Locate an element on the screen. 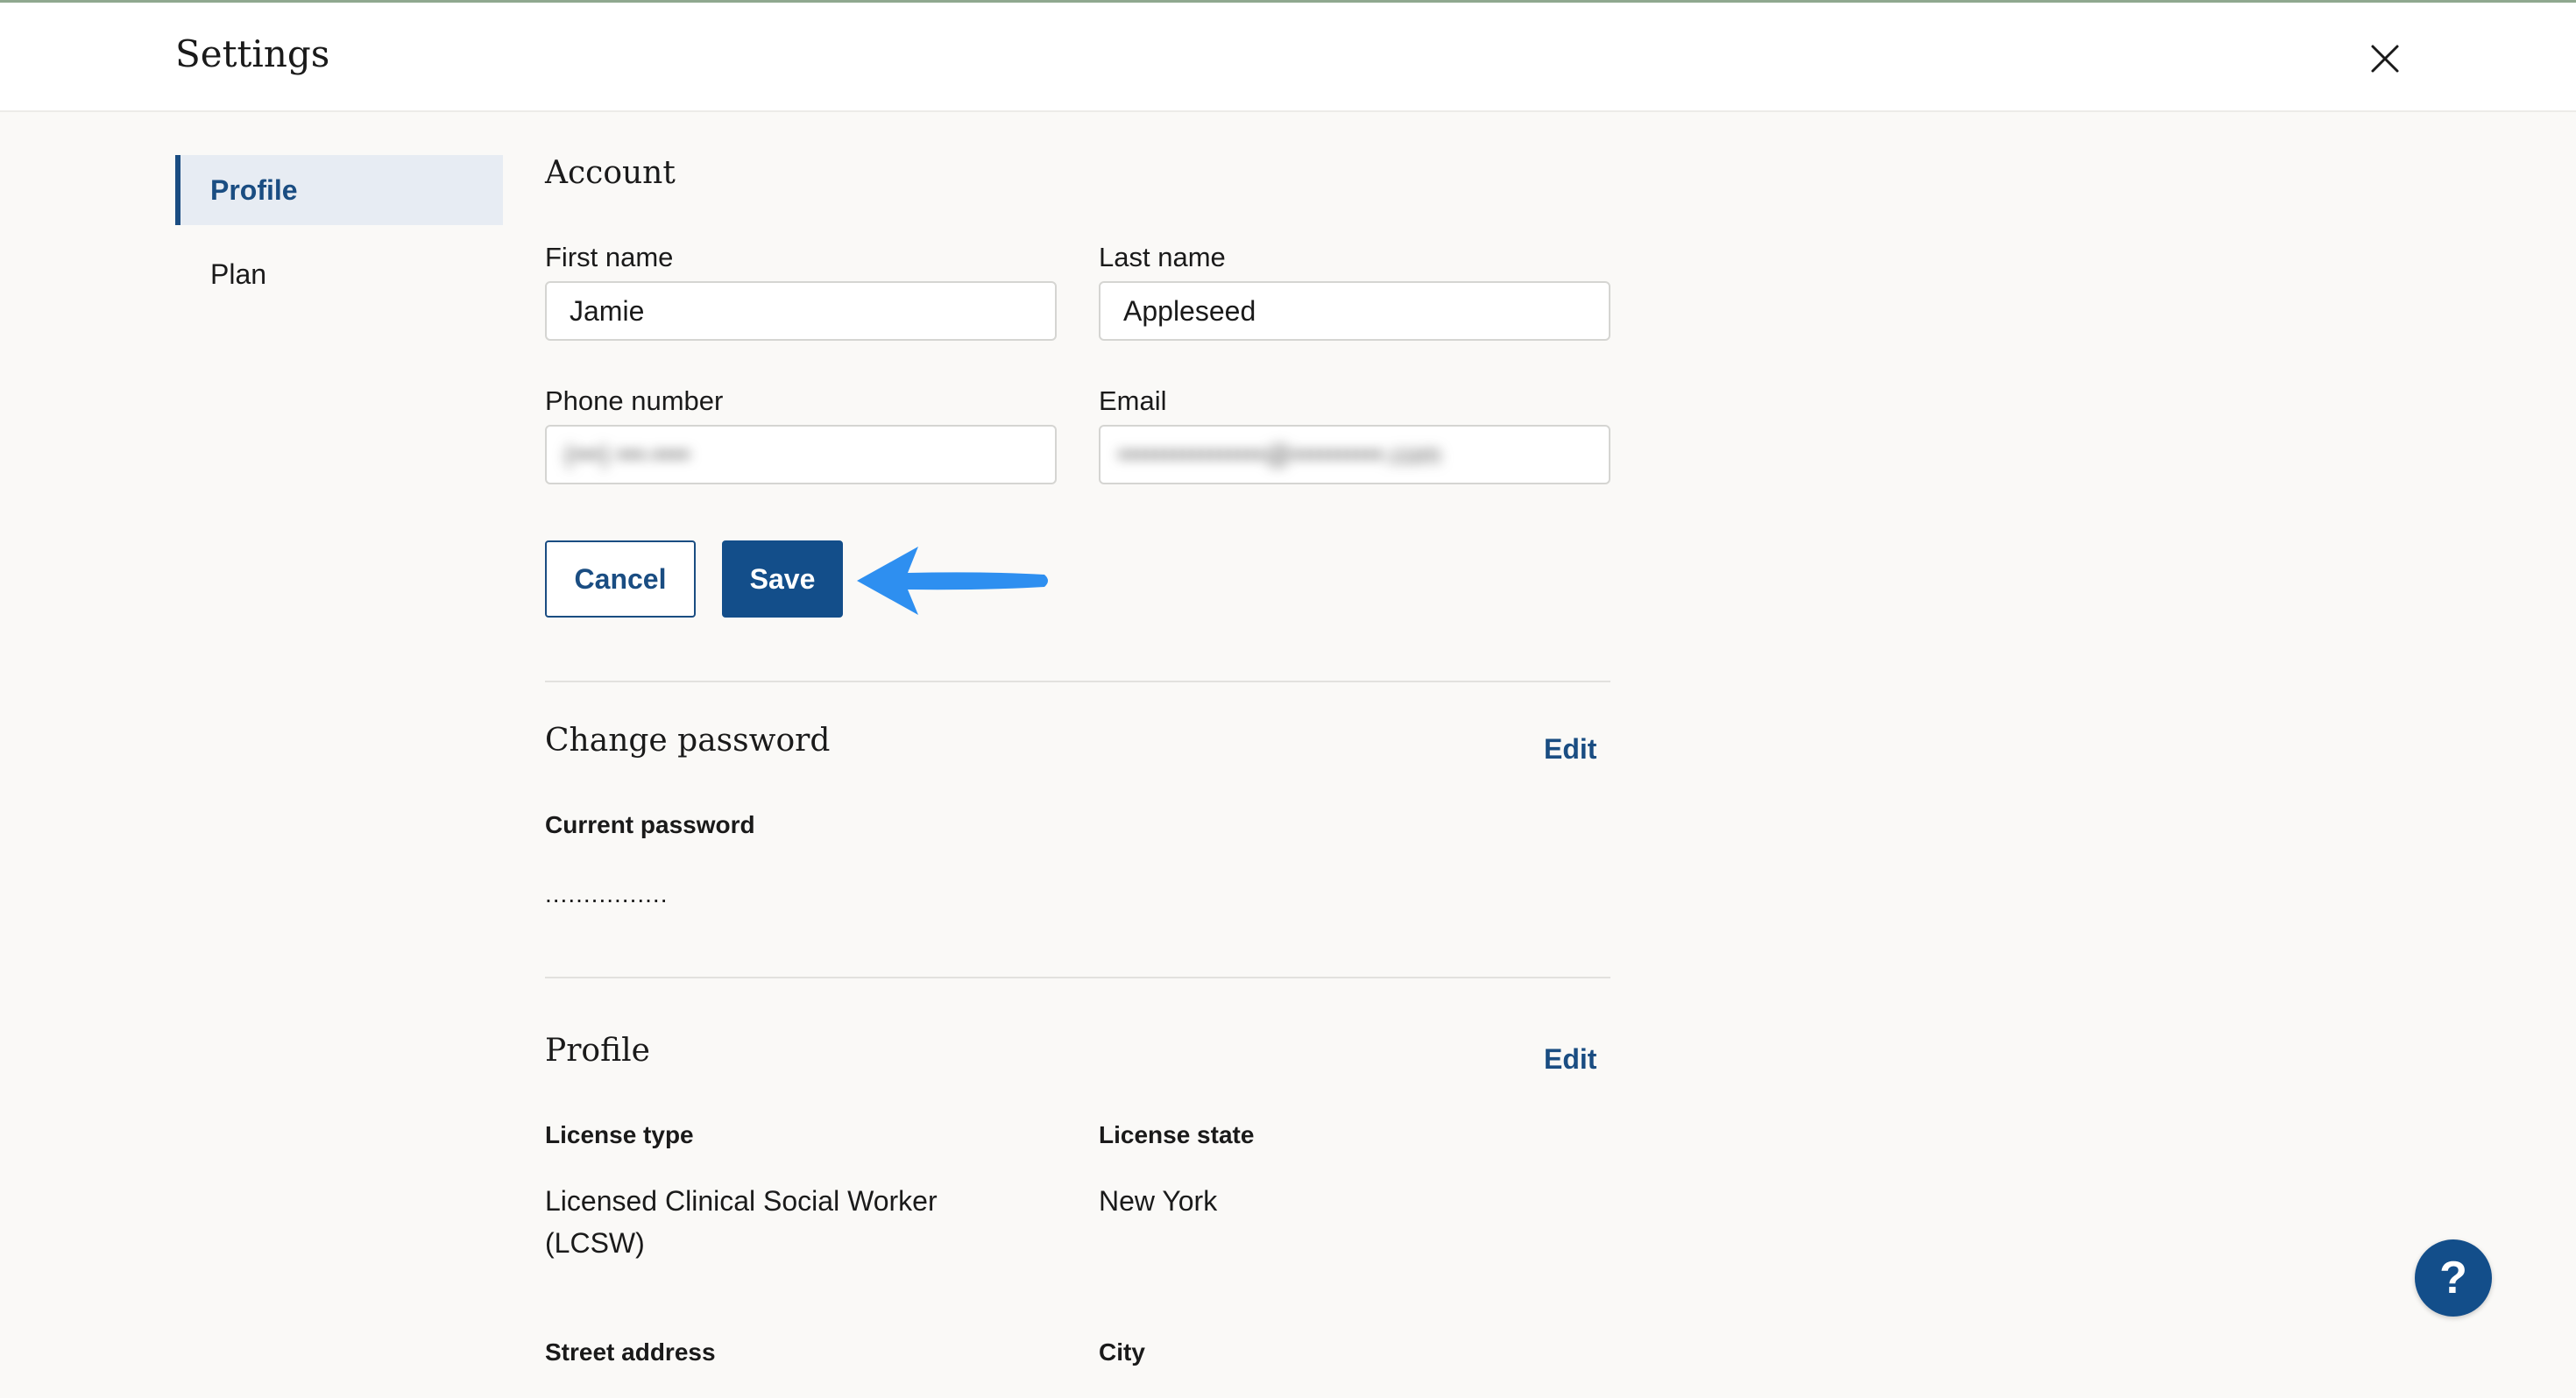 This screenshot has height=1398, width=2576. first-name-label: First name is located at coordinates (609, 257).